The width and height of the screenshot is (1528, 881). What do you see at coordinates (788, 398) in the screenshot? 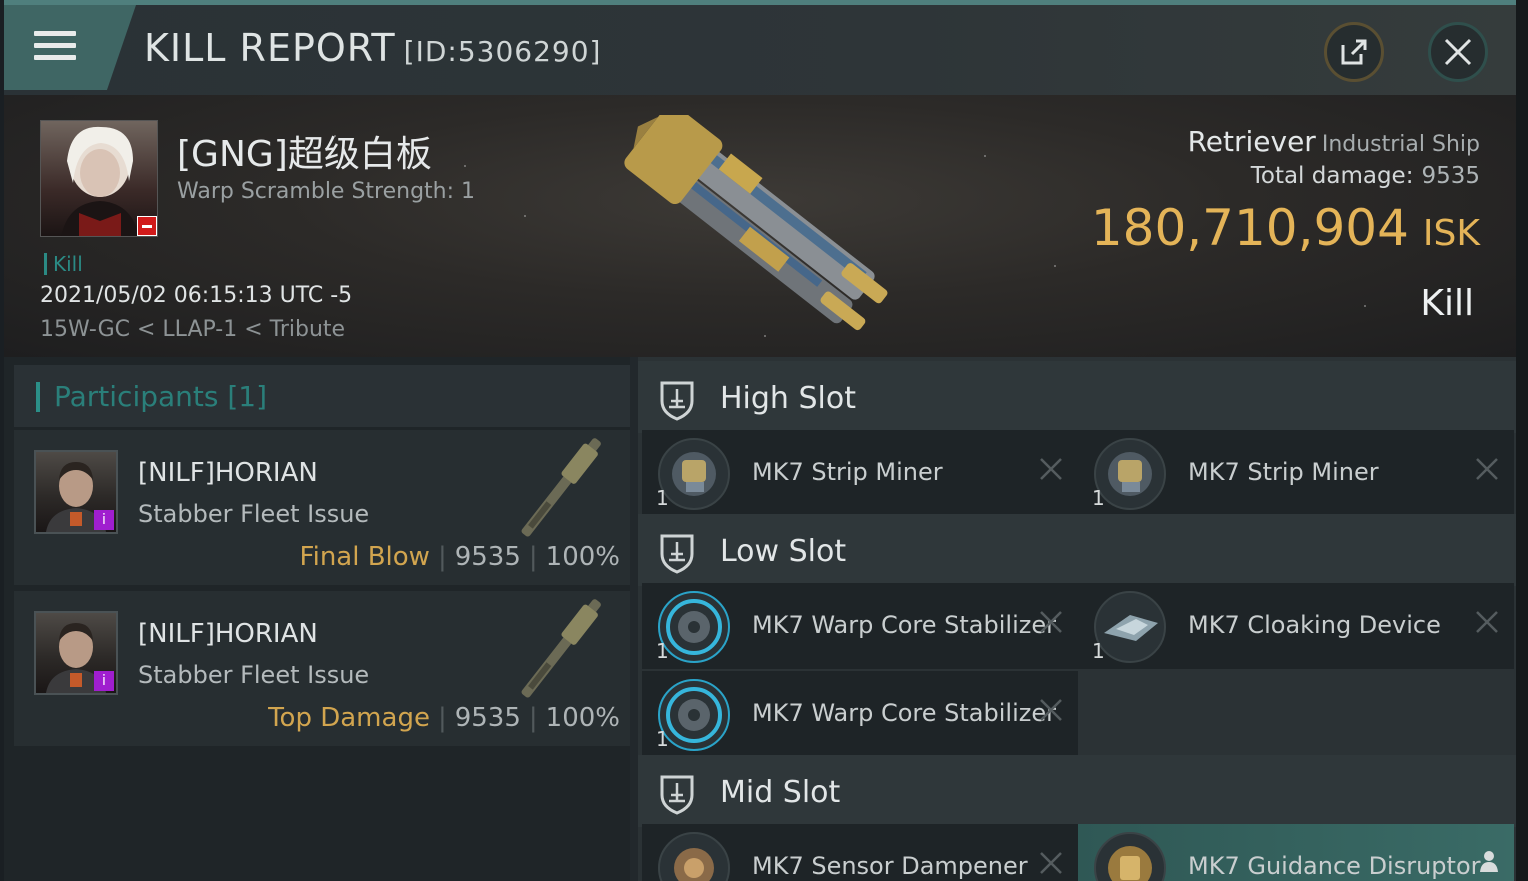
I see `high-slot-label: High Slot` at bounding box center [788, 398].